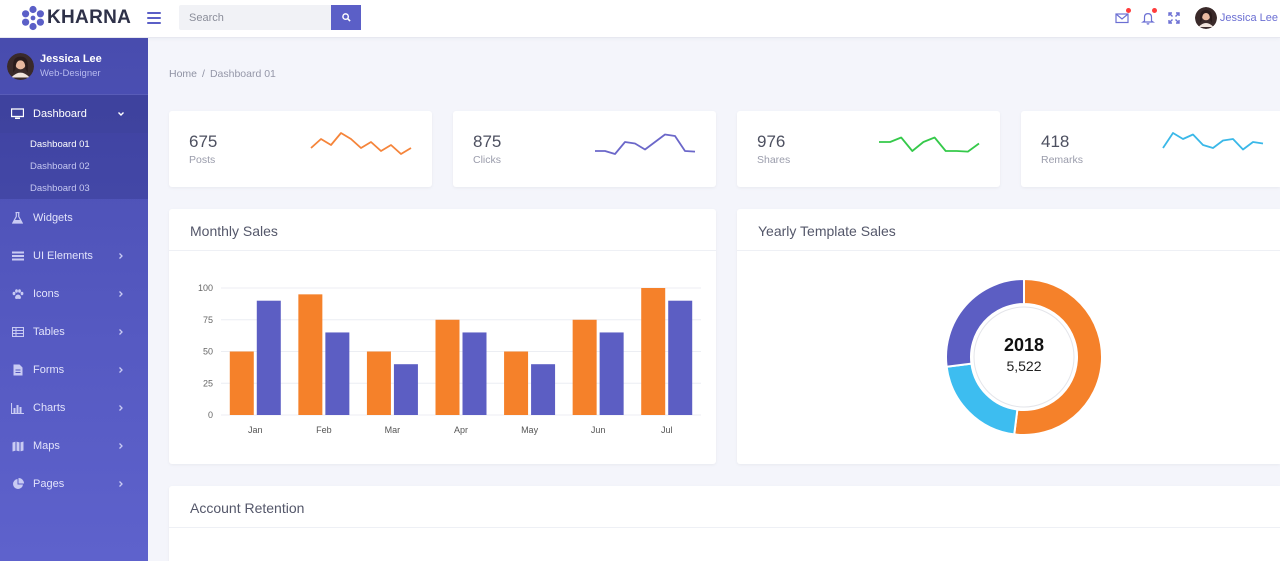  Describe the element at coordinates (75, 18) in the screenshot. I see `brand: KHARNA` at that location.